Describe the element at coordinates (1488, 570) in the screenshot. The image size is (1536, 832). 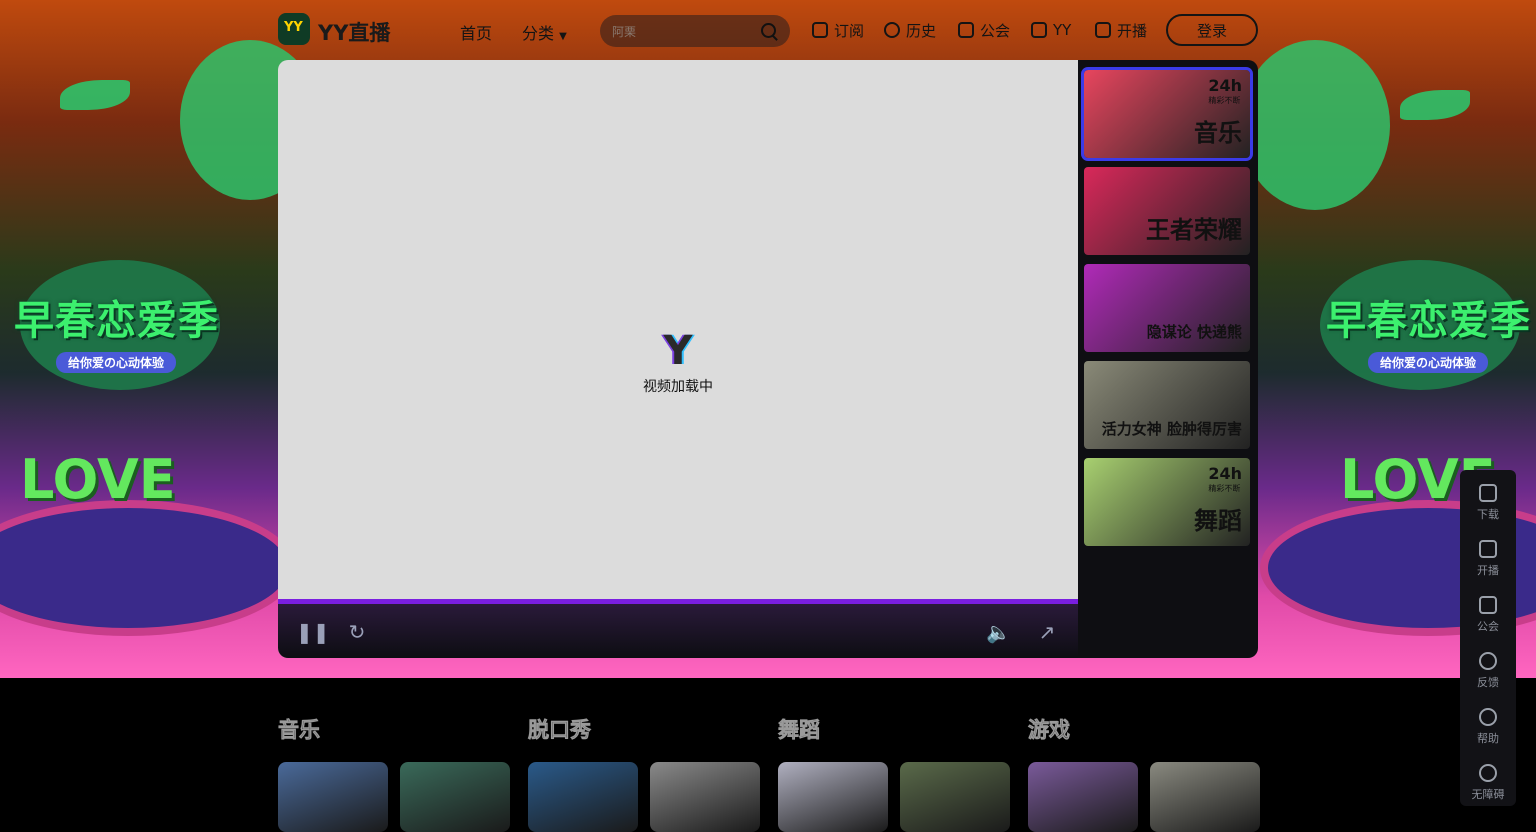
I see `side-toolbar-label: 开播` at that location.